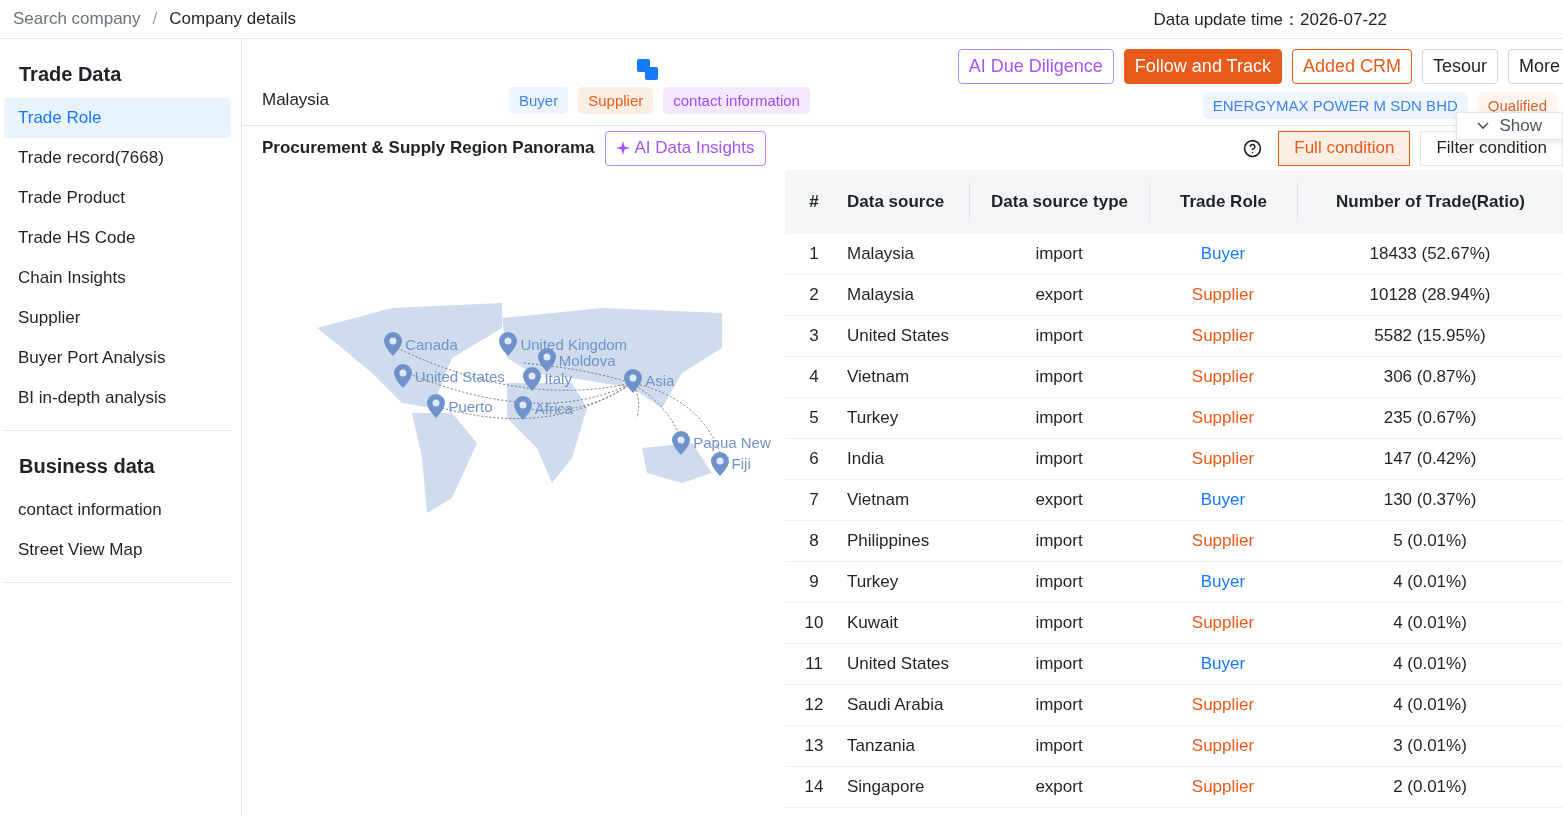  What do you see at coordinates (873, 582) in the screenshot?
I see `table-cell-text: Turkey` at bounding box center [873, 582].